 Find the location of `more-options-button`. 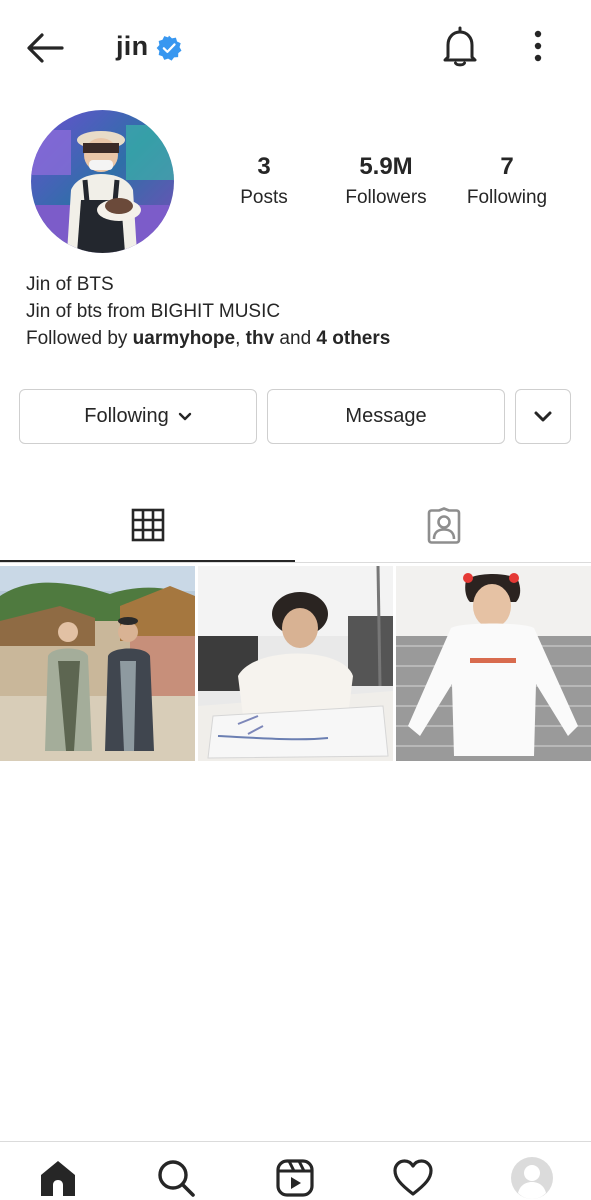

more-options-button is located at coordinates (538, 46).